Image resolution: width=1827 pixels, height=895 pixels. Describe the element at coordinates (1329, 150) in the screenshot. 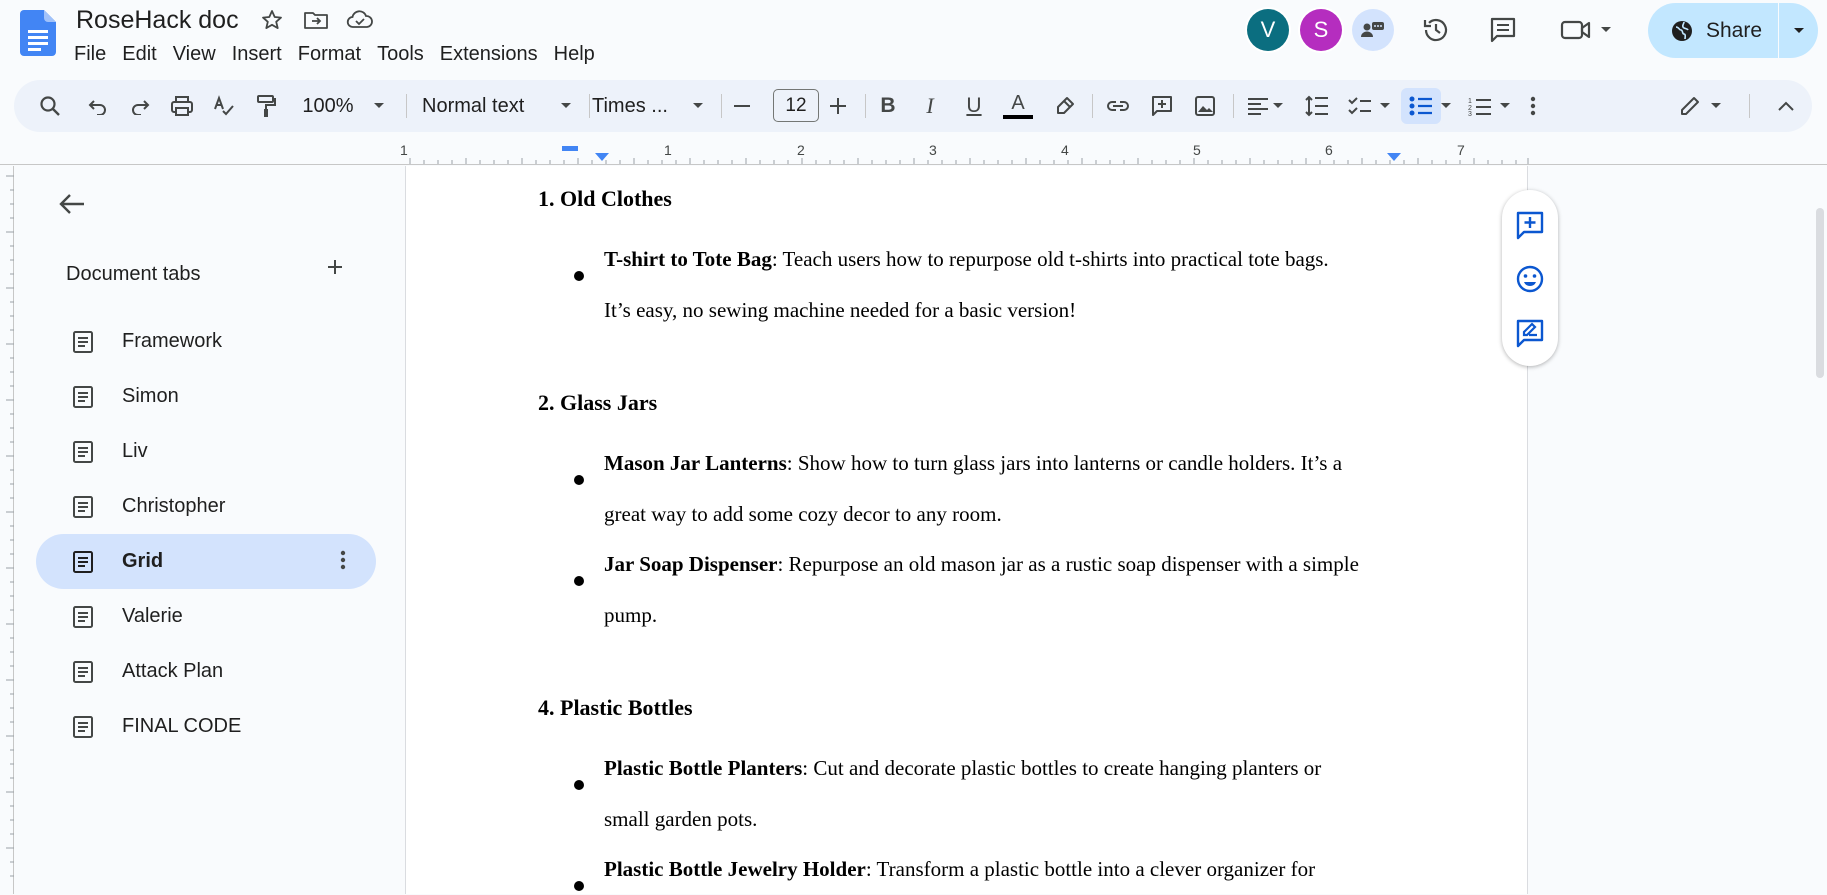

I see `ruler-number: 6` at that location.